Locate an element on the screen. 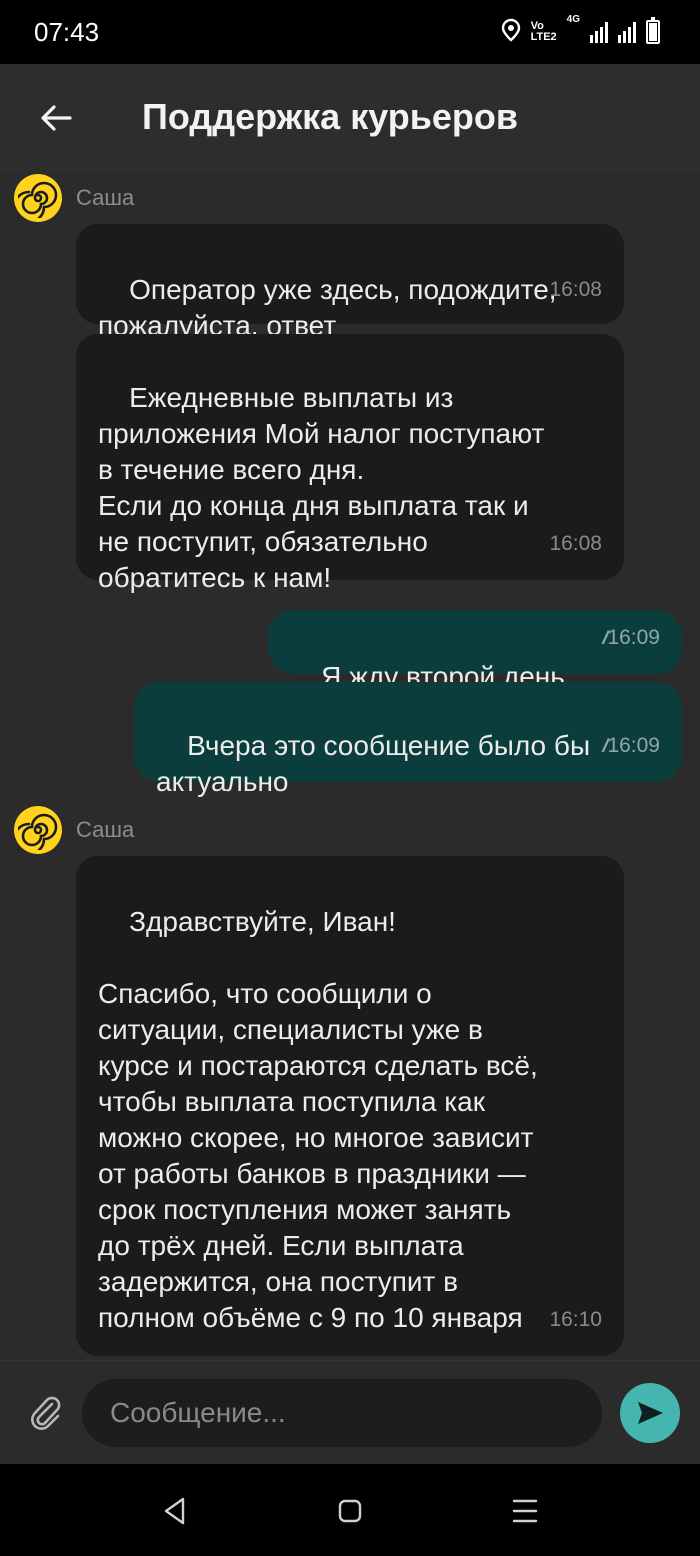  attach-button is located at coordinates (46, 1413).